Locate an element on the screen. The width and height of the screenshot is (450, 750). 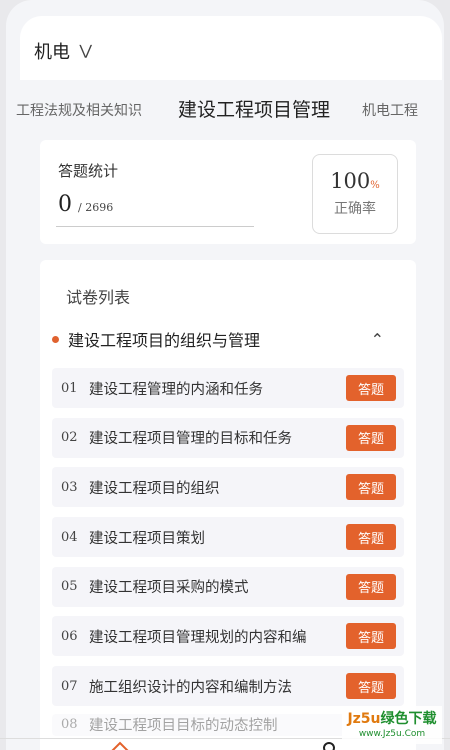
item-name: 建设工程项目的组织 is located at coordinates (154, 488).